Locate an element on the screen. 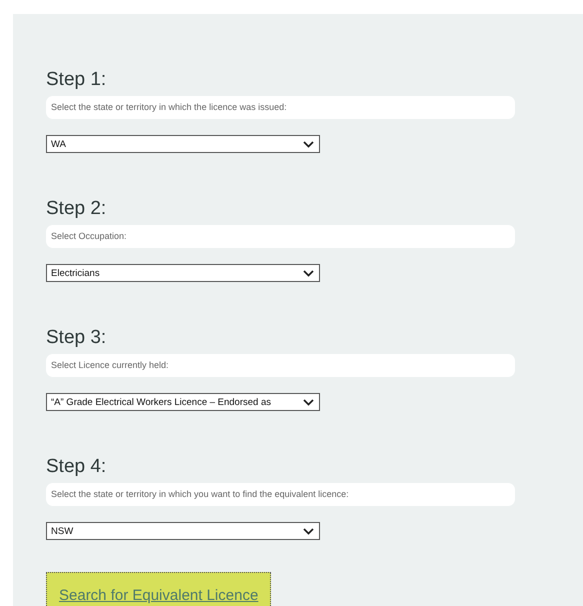  step-instruction: Select Licence currently held: is located at coordinates (280, 365).